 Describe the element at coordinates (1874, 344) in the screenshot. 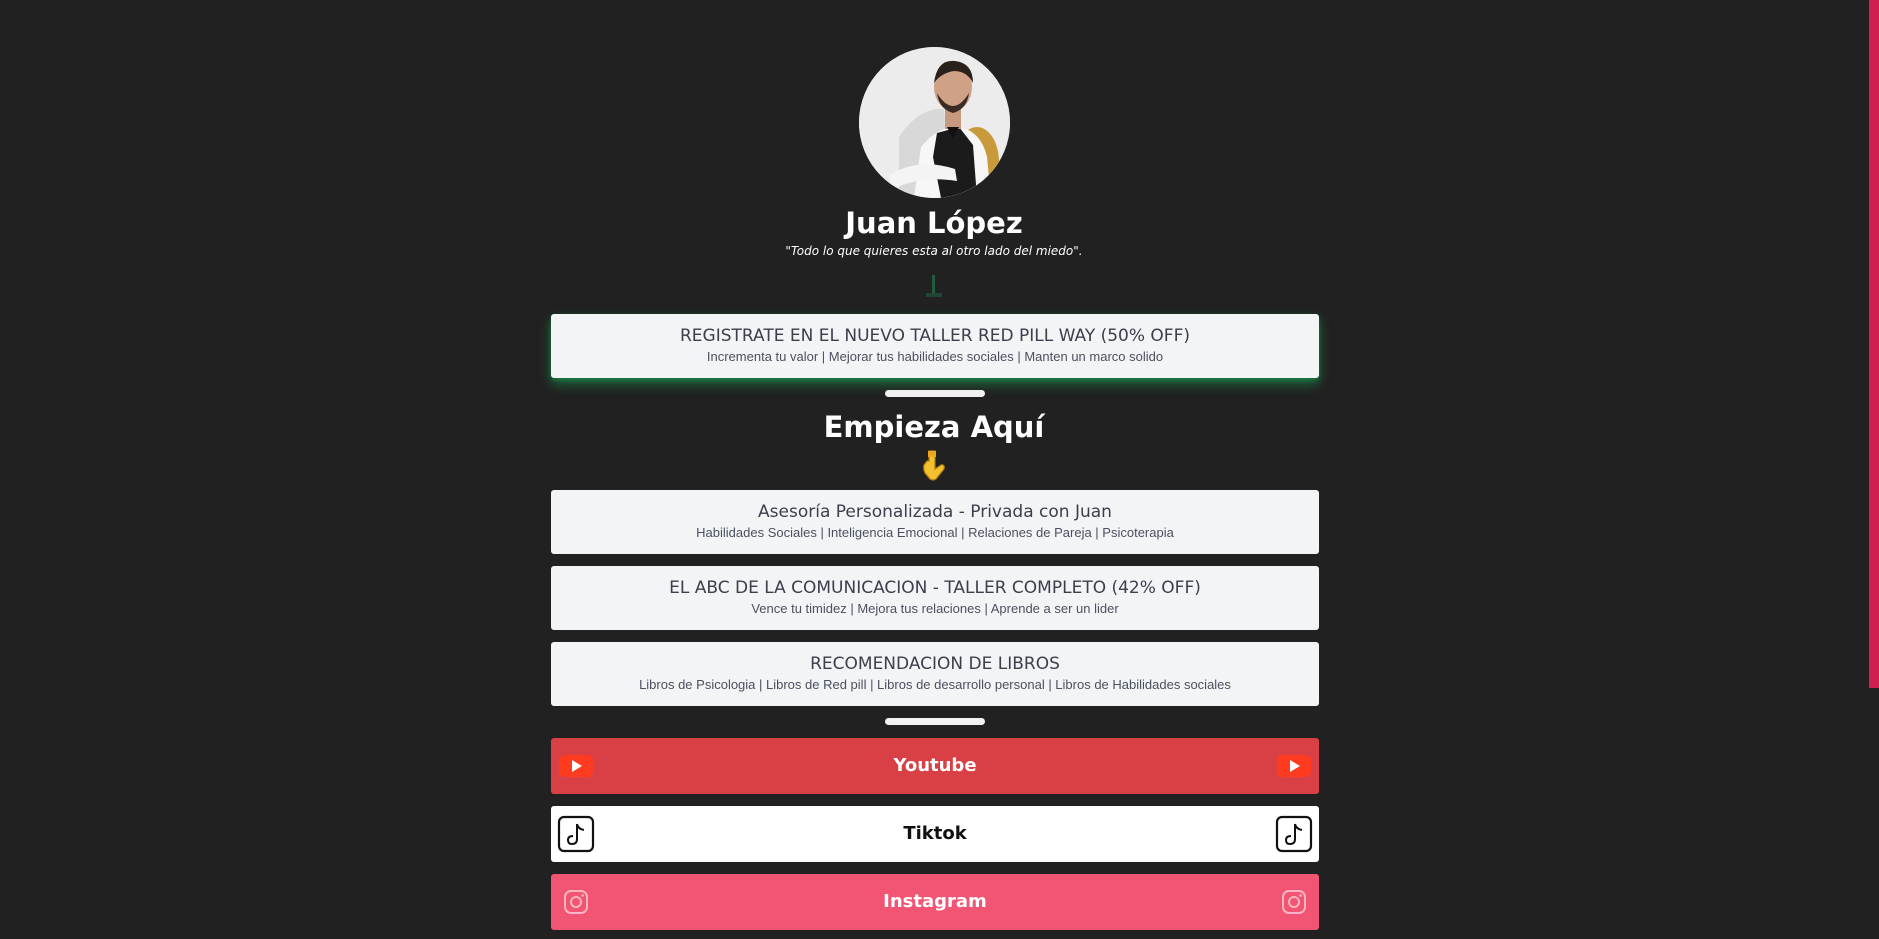

I see `scrollbar` at that location.